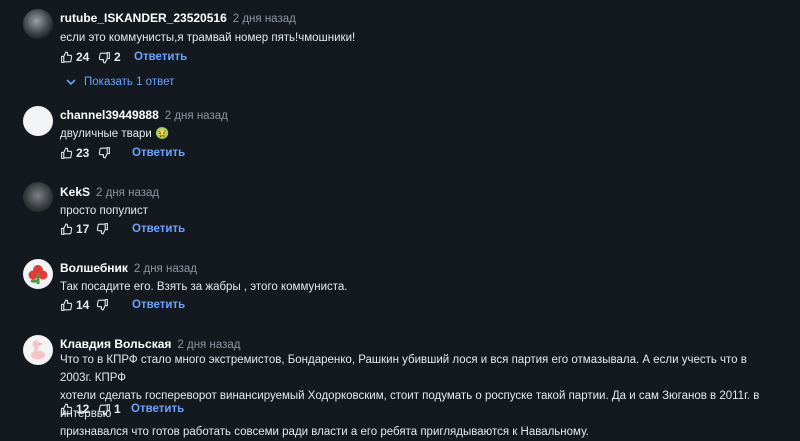 The width and height of the screenshot is (800, 441). I want to click on comment-author: channel39449888, so click(109, 115).